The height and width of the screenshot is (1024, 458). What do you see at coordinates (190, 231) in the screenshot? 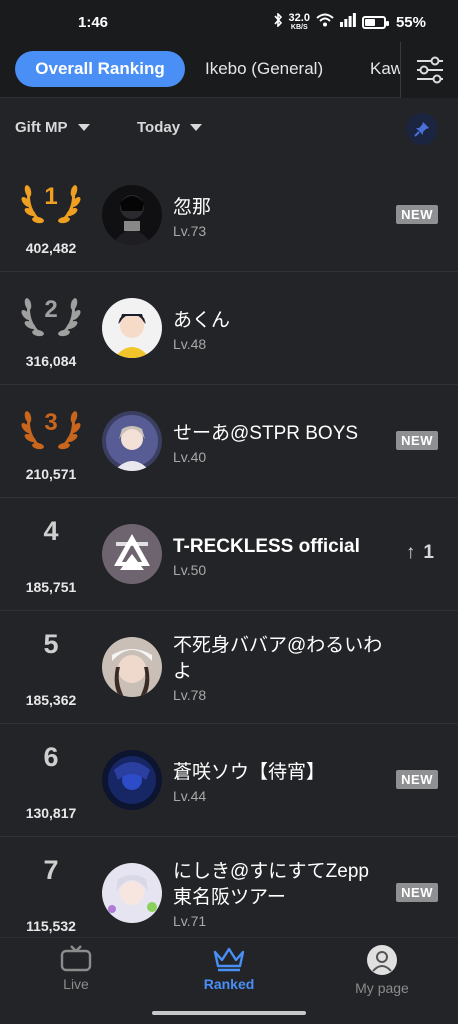
I see `streamer-level: Lv.73` at bounding box center [190, 231].